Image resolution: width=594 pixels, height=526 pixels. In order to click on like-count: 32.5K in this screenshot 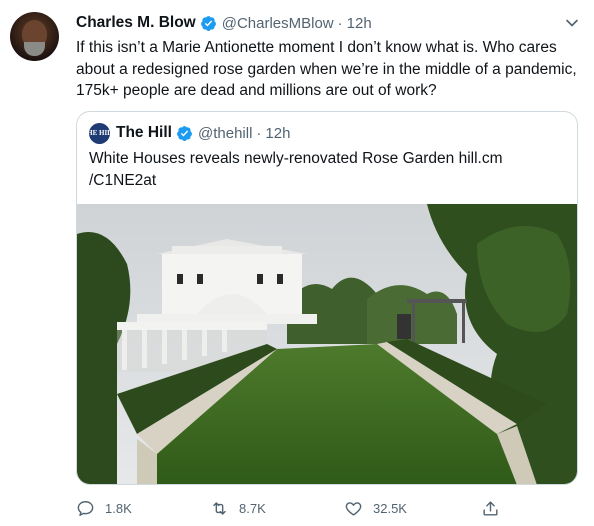, I will do `click(390, 508)`.